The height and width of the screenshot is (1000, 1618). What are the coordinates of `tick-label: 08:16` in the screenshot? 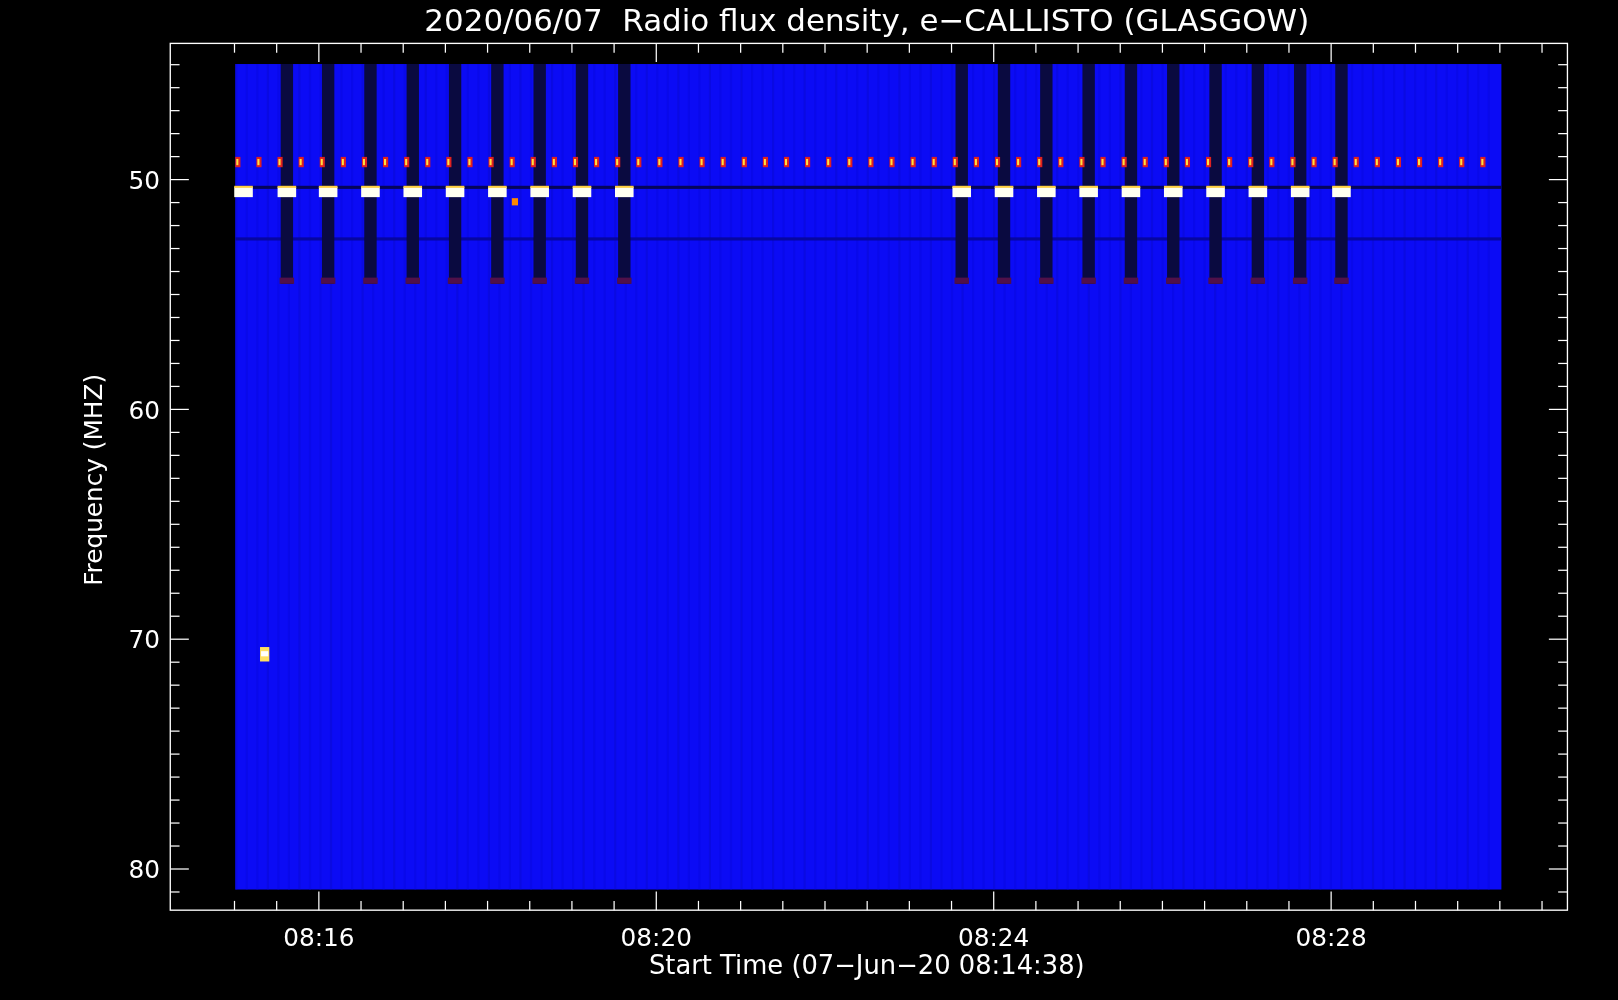 It's located at (319, 938).